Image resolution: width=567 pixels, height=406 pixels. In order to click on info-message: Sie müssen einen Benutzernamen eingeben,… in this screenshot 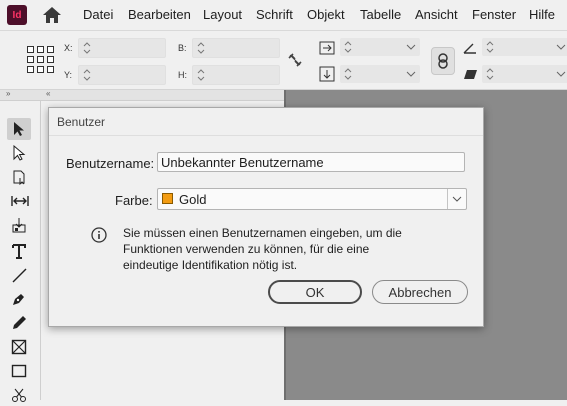, I will do `click(262, 249)`.